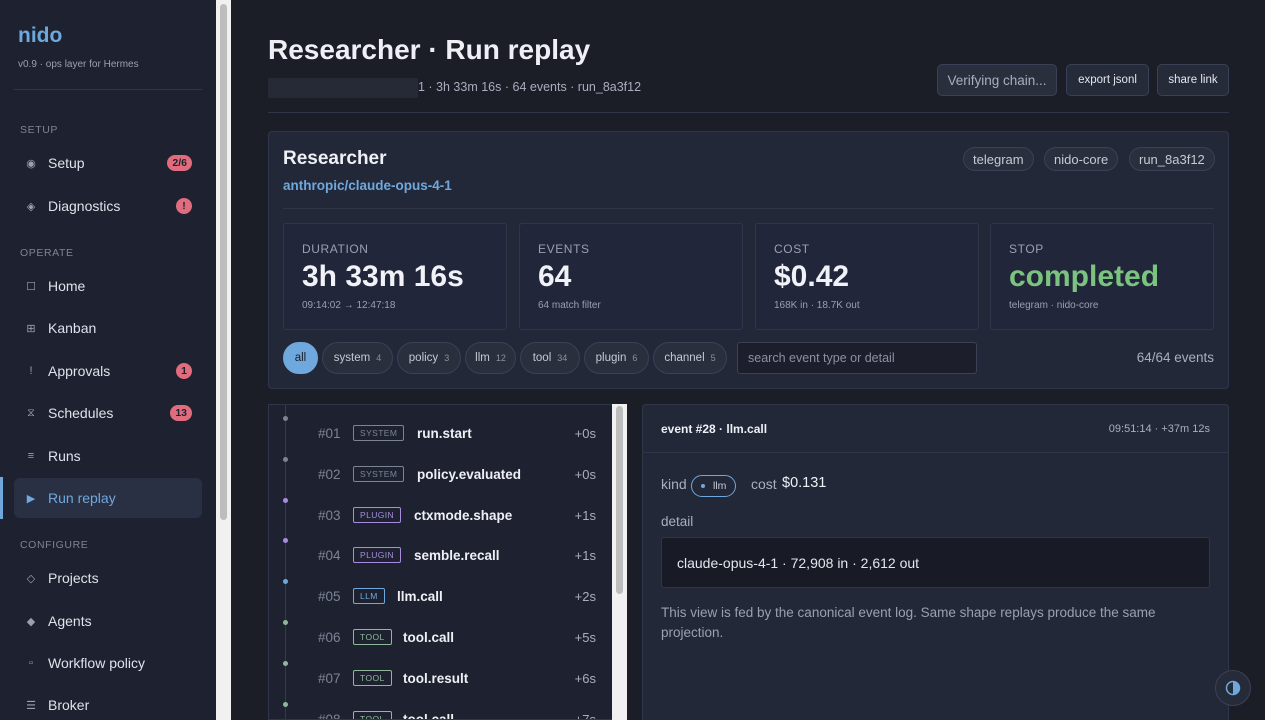 The image size is (1265, 720). Describe the element at coordinates (78, 64) in the screenshot. I see `version-text: v0.9 · ops layer for Hermes` at that location.